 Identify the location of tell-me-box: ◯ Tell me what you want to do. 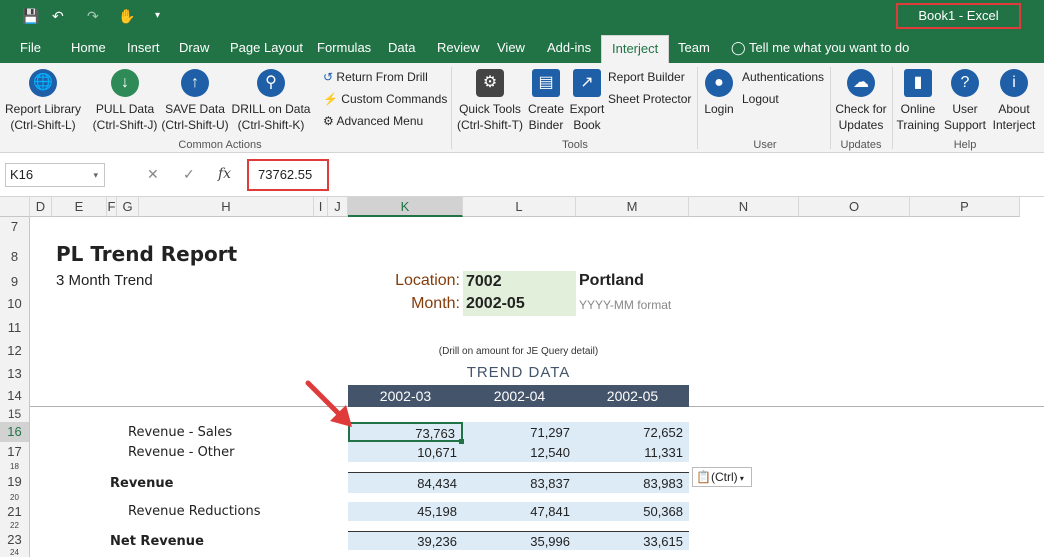
(820, 48).